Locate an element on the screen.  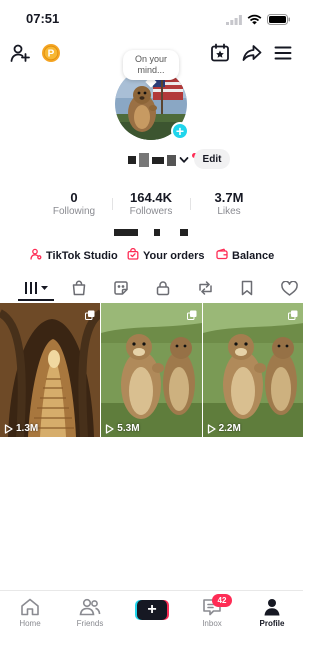
tab-private is located at coordinates (163, 288).